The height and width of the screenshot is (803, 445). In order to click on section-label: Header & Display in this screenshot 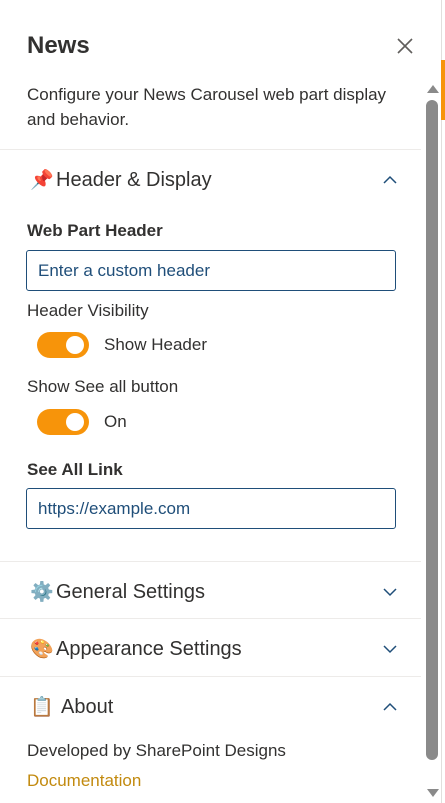, I will do `click(134, 179)`.